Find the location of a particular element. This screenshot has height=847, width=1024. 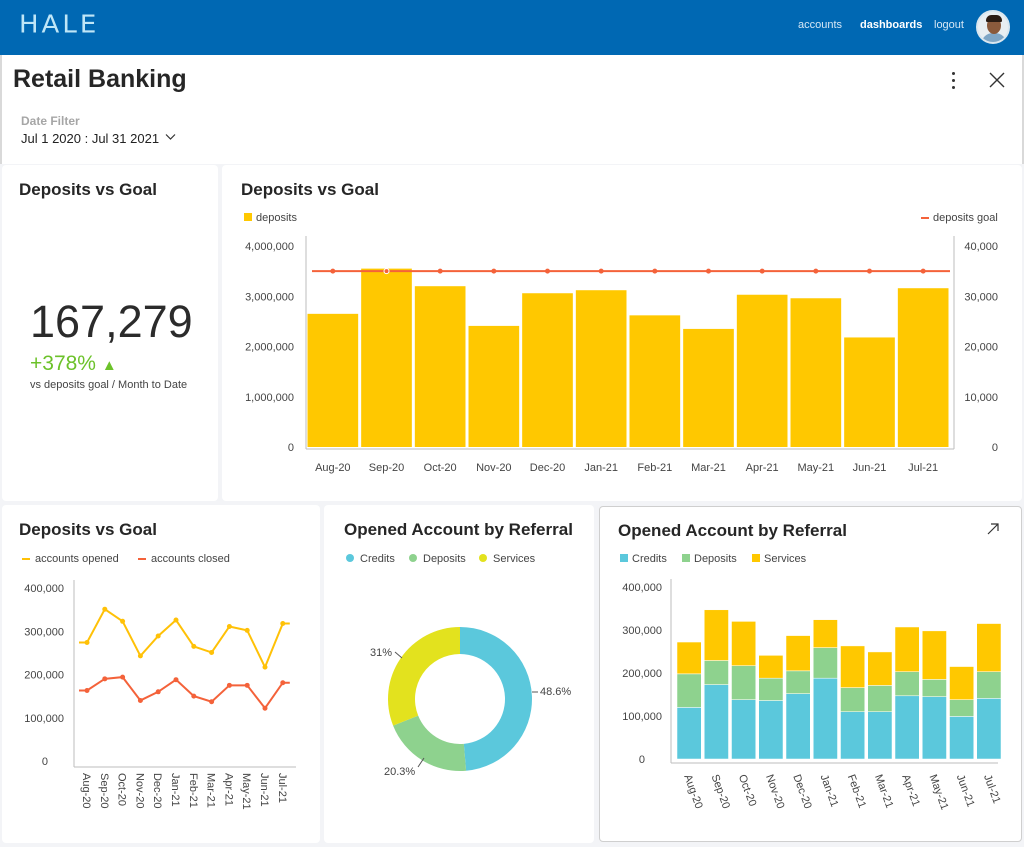

x-tick-label: Nov-20 is located at coordinates (774, 791).